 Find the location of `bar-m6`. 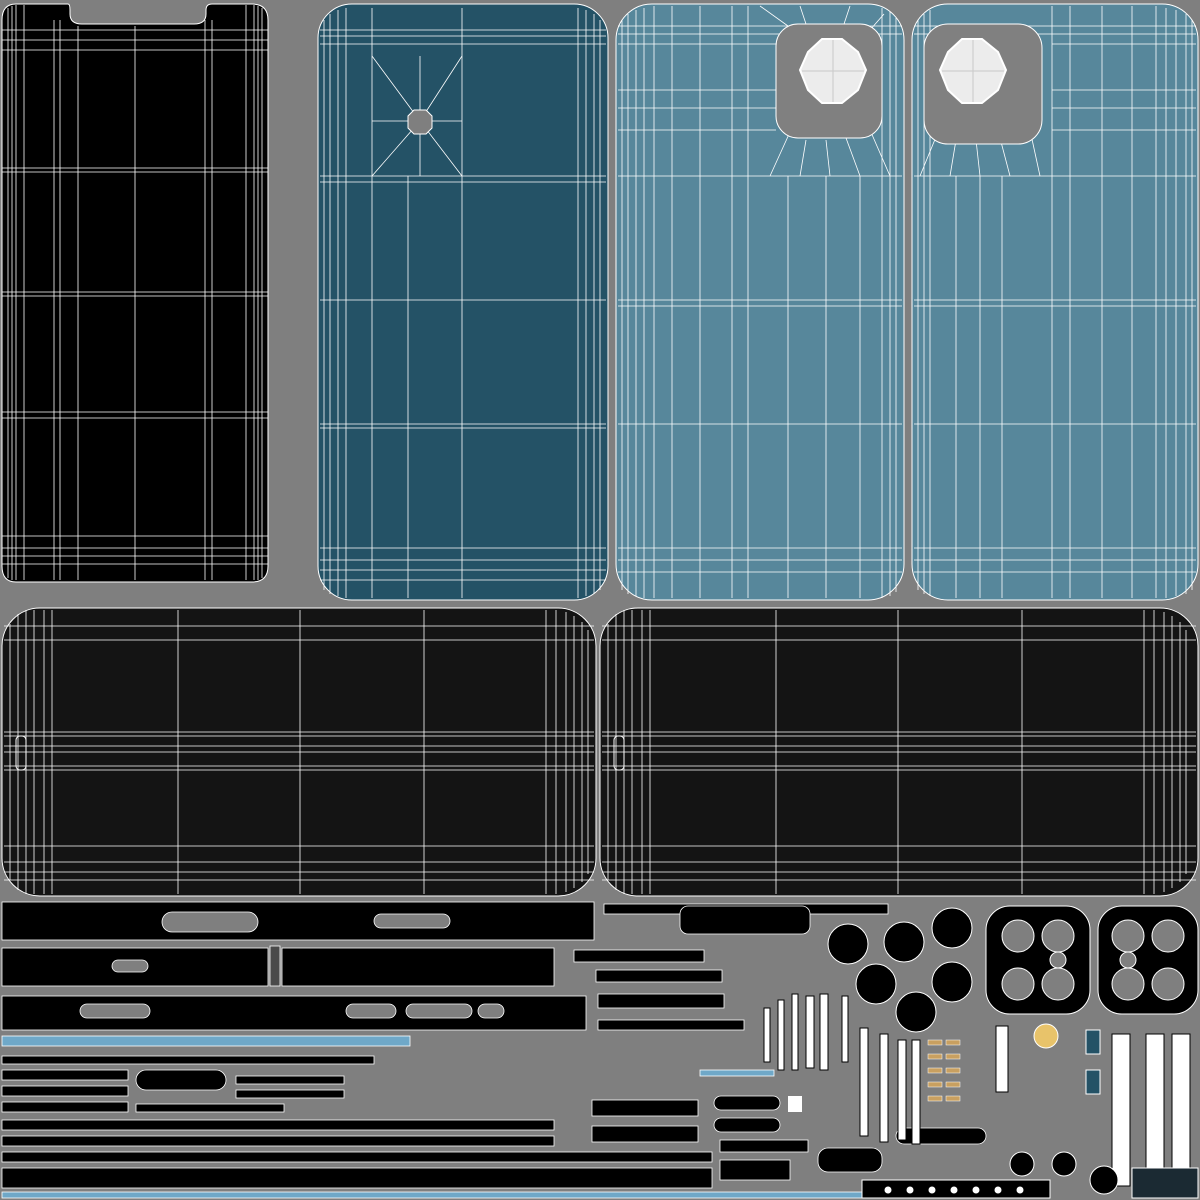

bar-m6 is located at coordinates (645, 1134).